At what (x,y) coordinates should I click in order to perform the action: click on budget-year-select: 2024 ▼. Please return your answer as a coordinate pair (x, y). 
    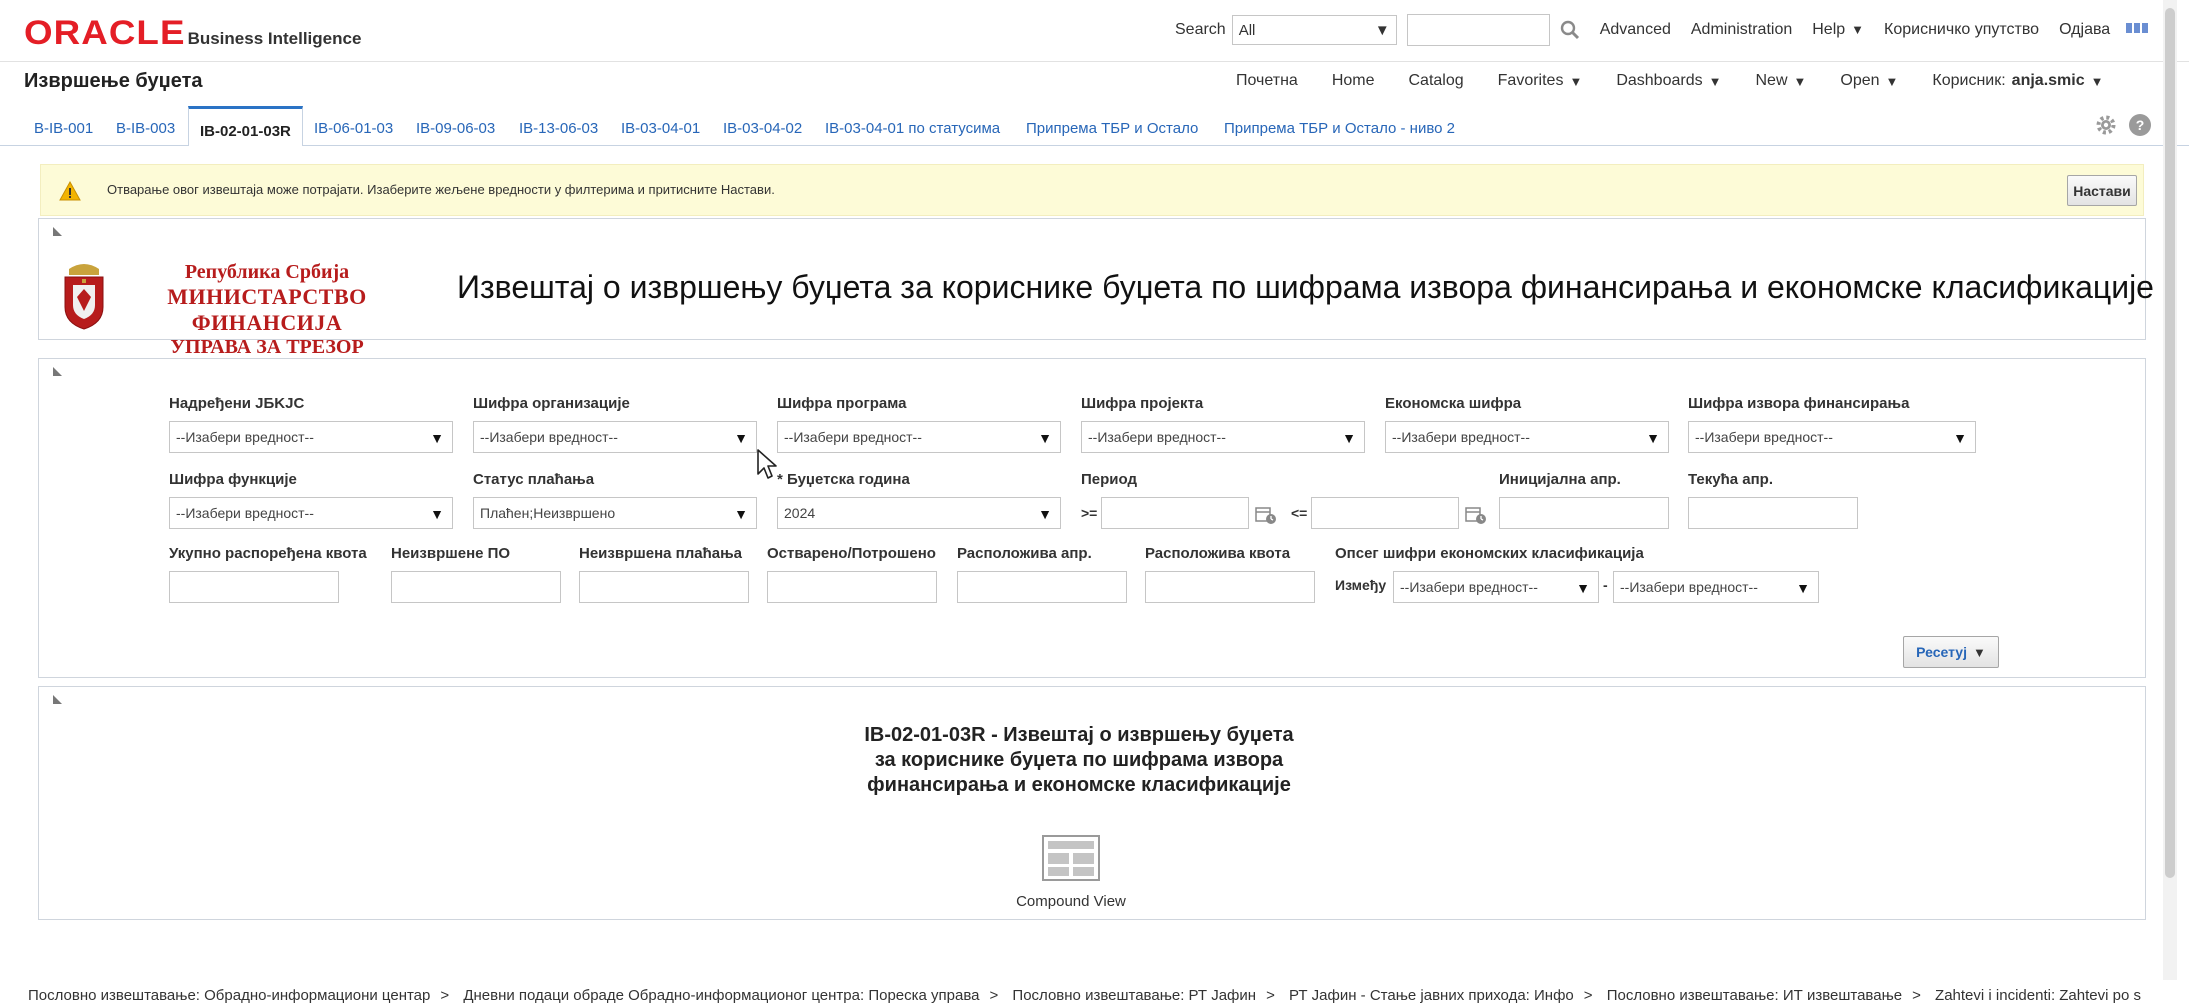
    Looking at the image, I should click on (919, 513).